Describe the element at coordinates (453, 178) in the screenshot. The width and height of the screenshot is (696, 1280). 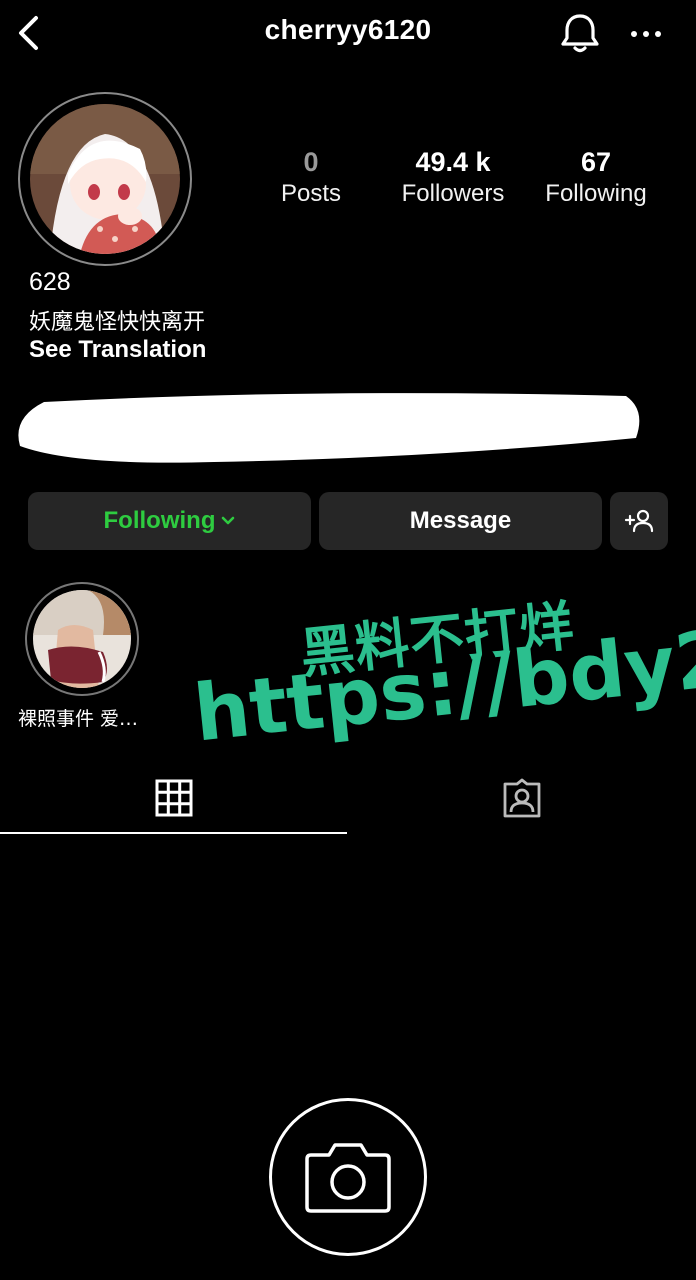
I see `followers-stat: 49.4 k Followers` at that location.